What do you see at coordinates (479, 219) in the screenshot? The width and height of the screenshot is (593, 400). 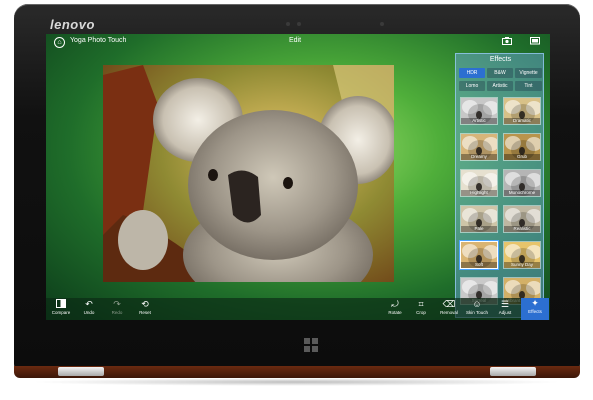 I see `effect-thumbnail: Pale` at bounding box center [479, 219].